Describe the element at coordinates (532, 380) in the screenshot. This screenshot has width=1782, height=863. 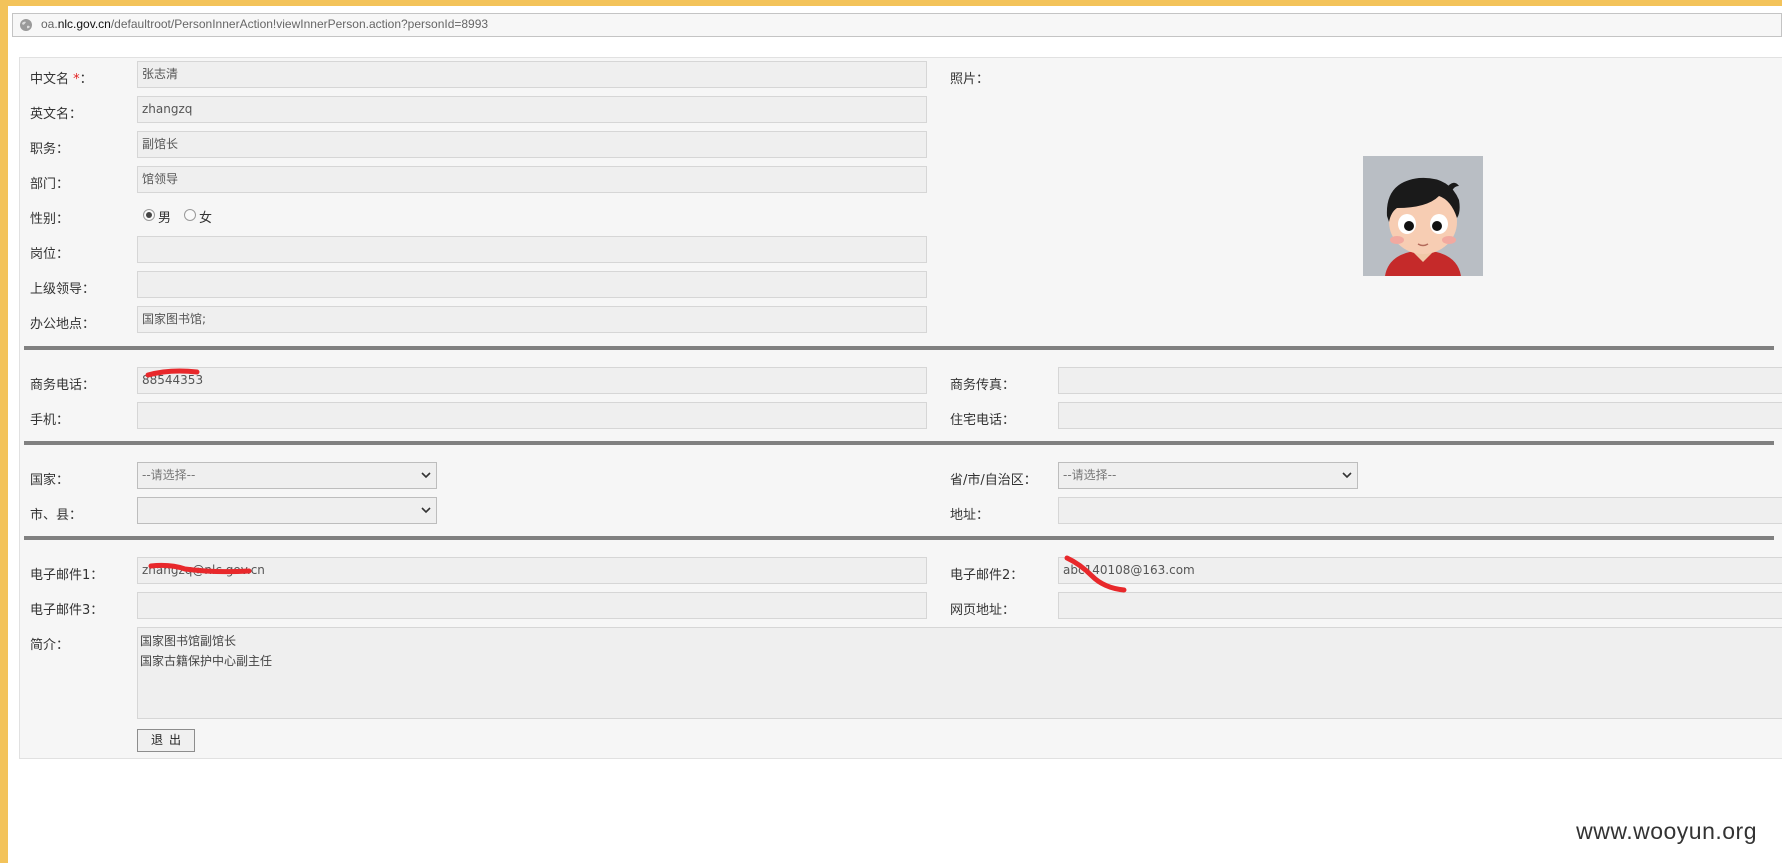
I see `business-phone-field: 88544353` at that location.